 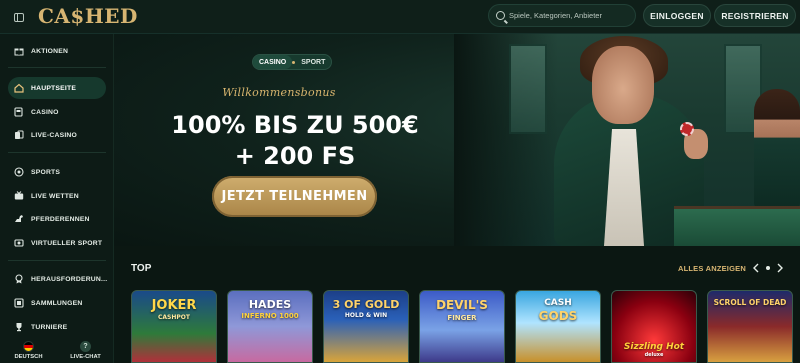 What do you see at coordinates (19, 51) in the screenshot?
I see `gift-icon` at bounding box center [19, 51].